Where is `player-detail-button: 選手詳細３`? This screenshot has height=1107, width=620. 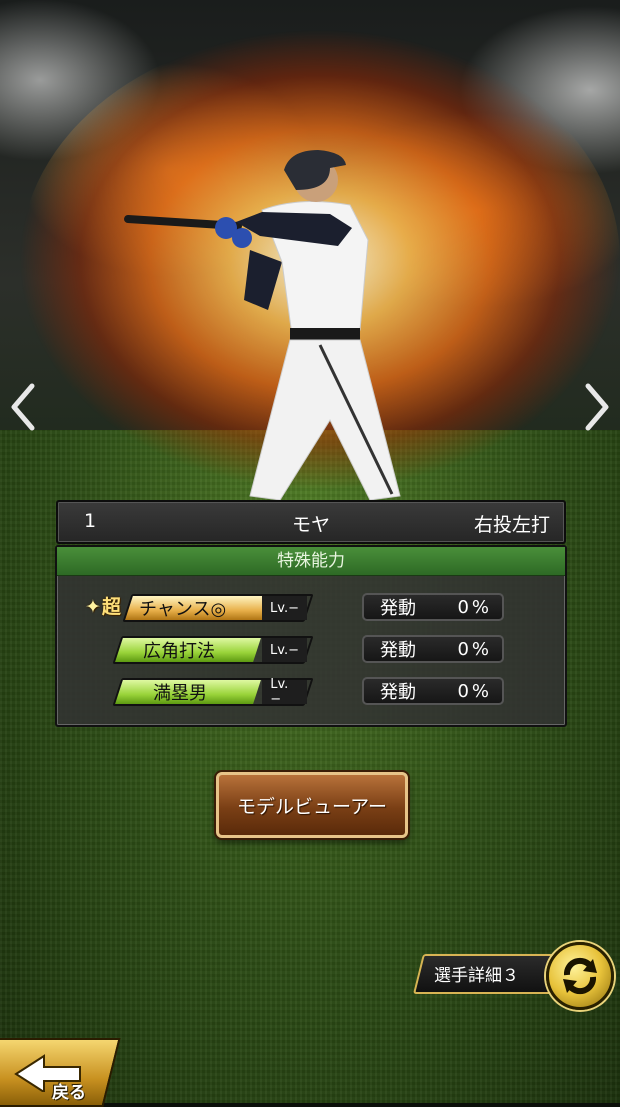 player-detail-button: 選手詳細３ is located at coordinates (490, 972).